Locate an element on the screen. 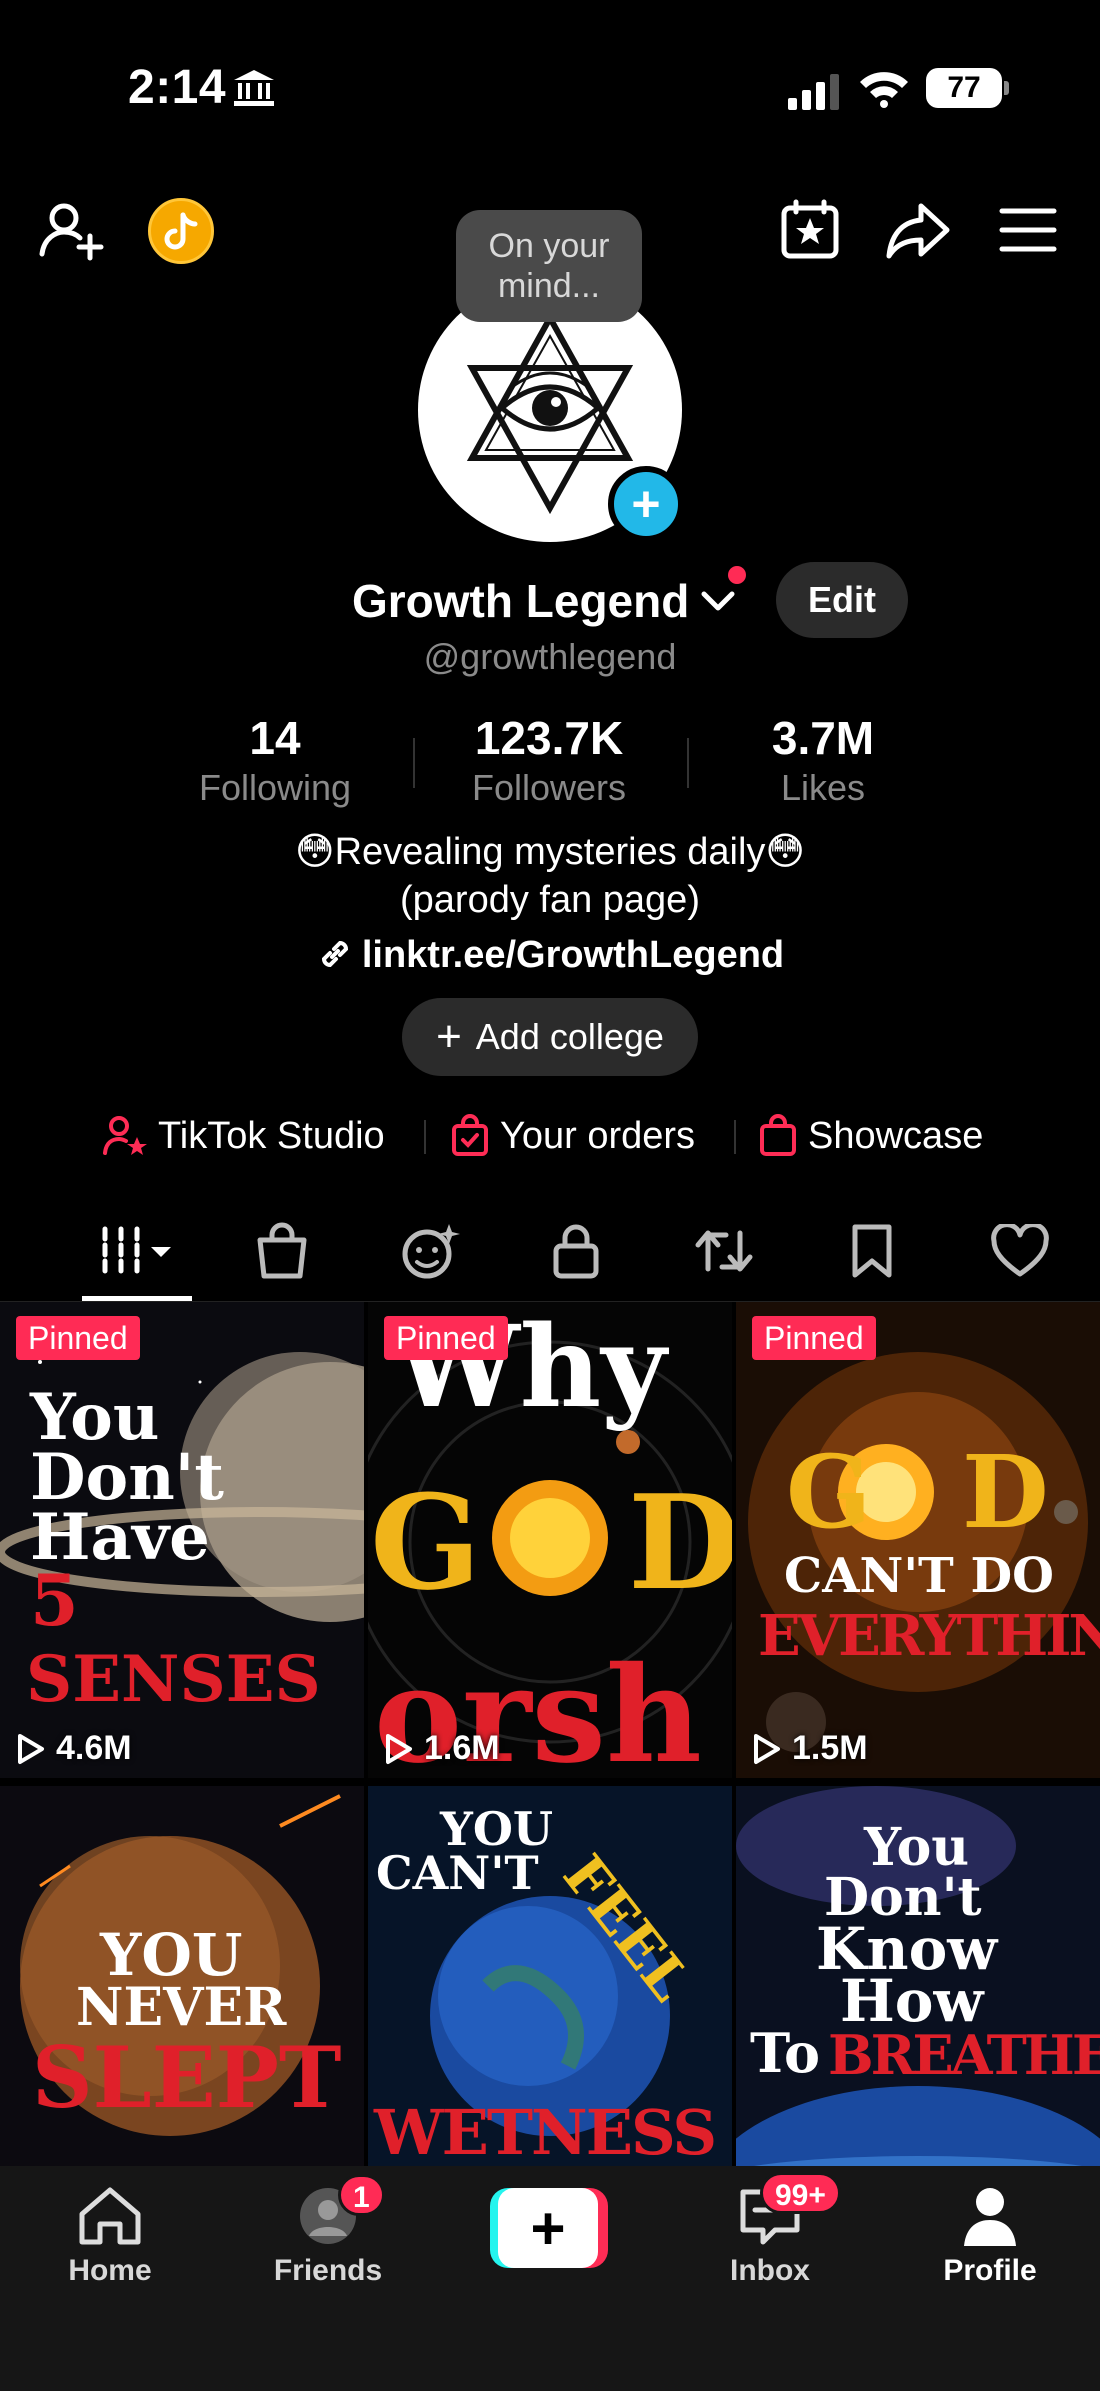  menu-button is located at coordinates (1028, 230).